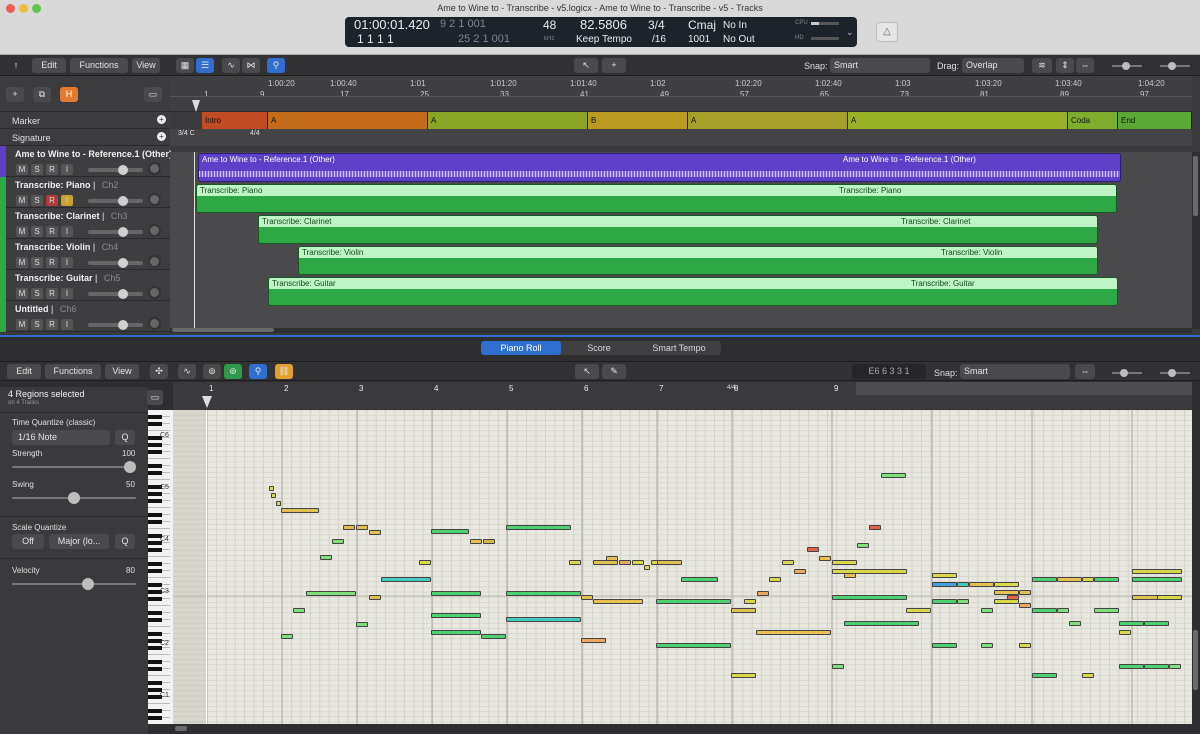  I want to click on track-name: Ame to Wine to - Reference.1 (Other), so click(93, 154).